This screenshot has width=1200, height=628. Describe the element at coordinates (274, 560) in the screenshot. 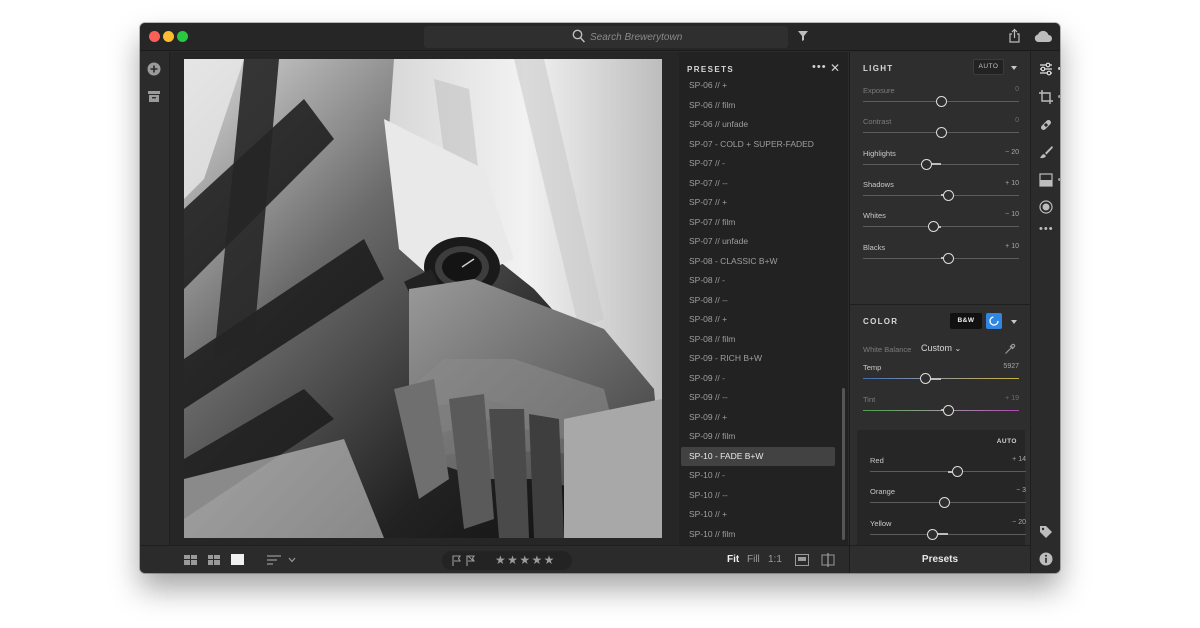

I see `sort-icon` at that location.